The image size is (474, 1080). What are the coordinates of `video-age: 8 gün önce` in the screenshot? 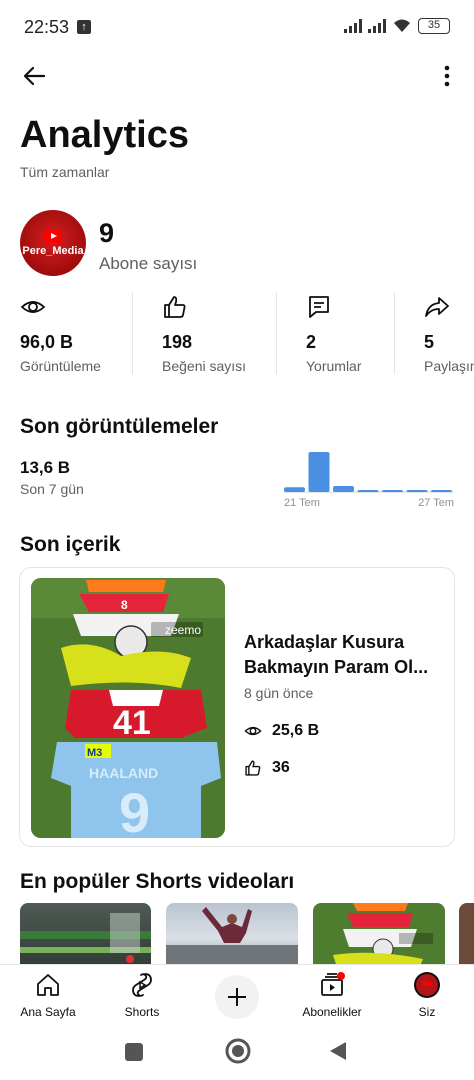 It's located at (279, 693).